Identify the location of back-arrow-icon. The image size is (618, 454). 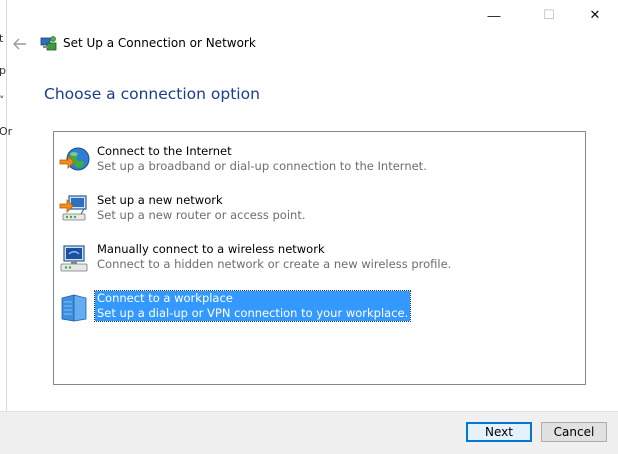
(20, 44).